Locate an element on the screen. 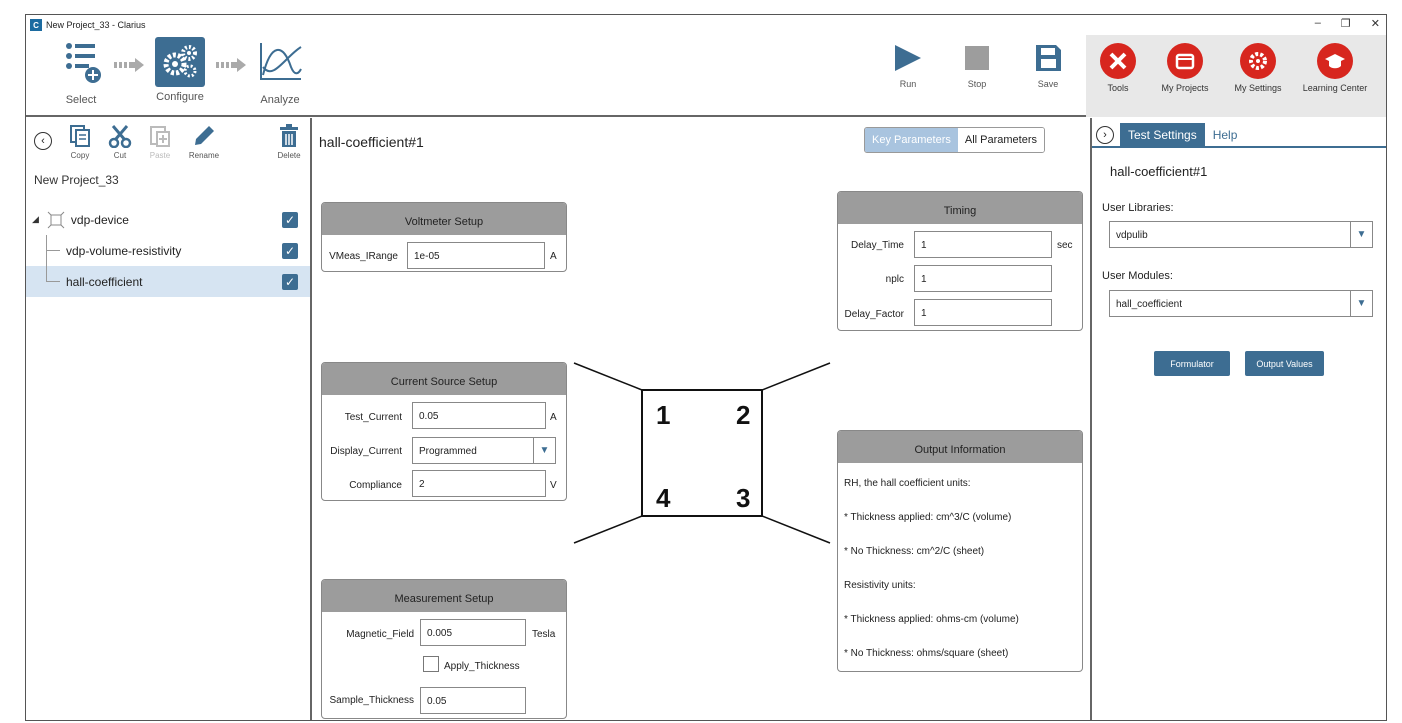  learning-center-label: Learning Center is located at coordinates (1335, 88).